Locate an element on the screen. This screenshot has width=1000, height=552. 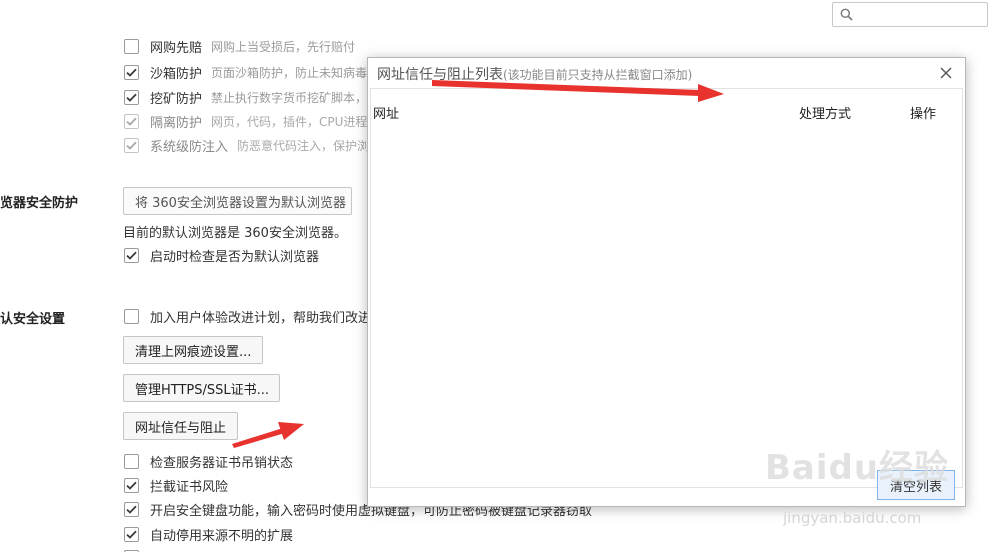
baidu-watermark-logo: Baidu经验 is located at coordinates (857, 468).